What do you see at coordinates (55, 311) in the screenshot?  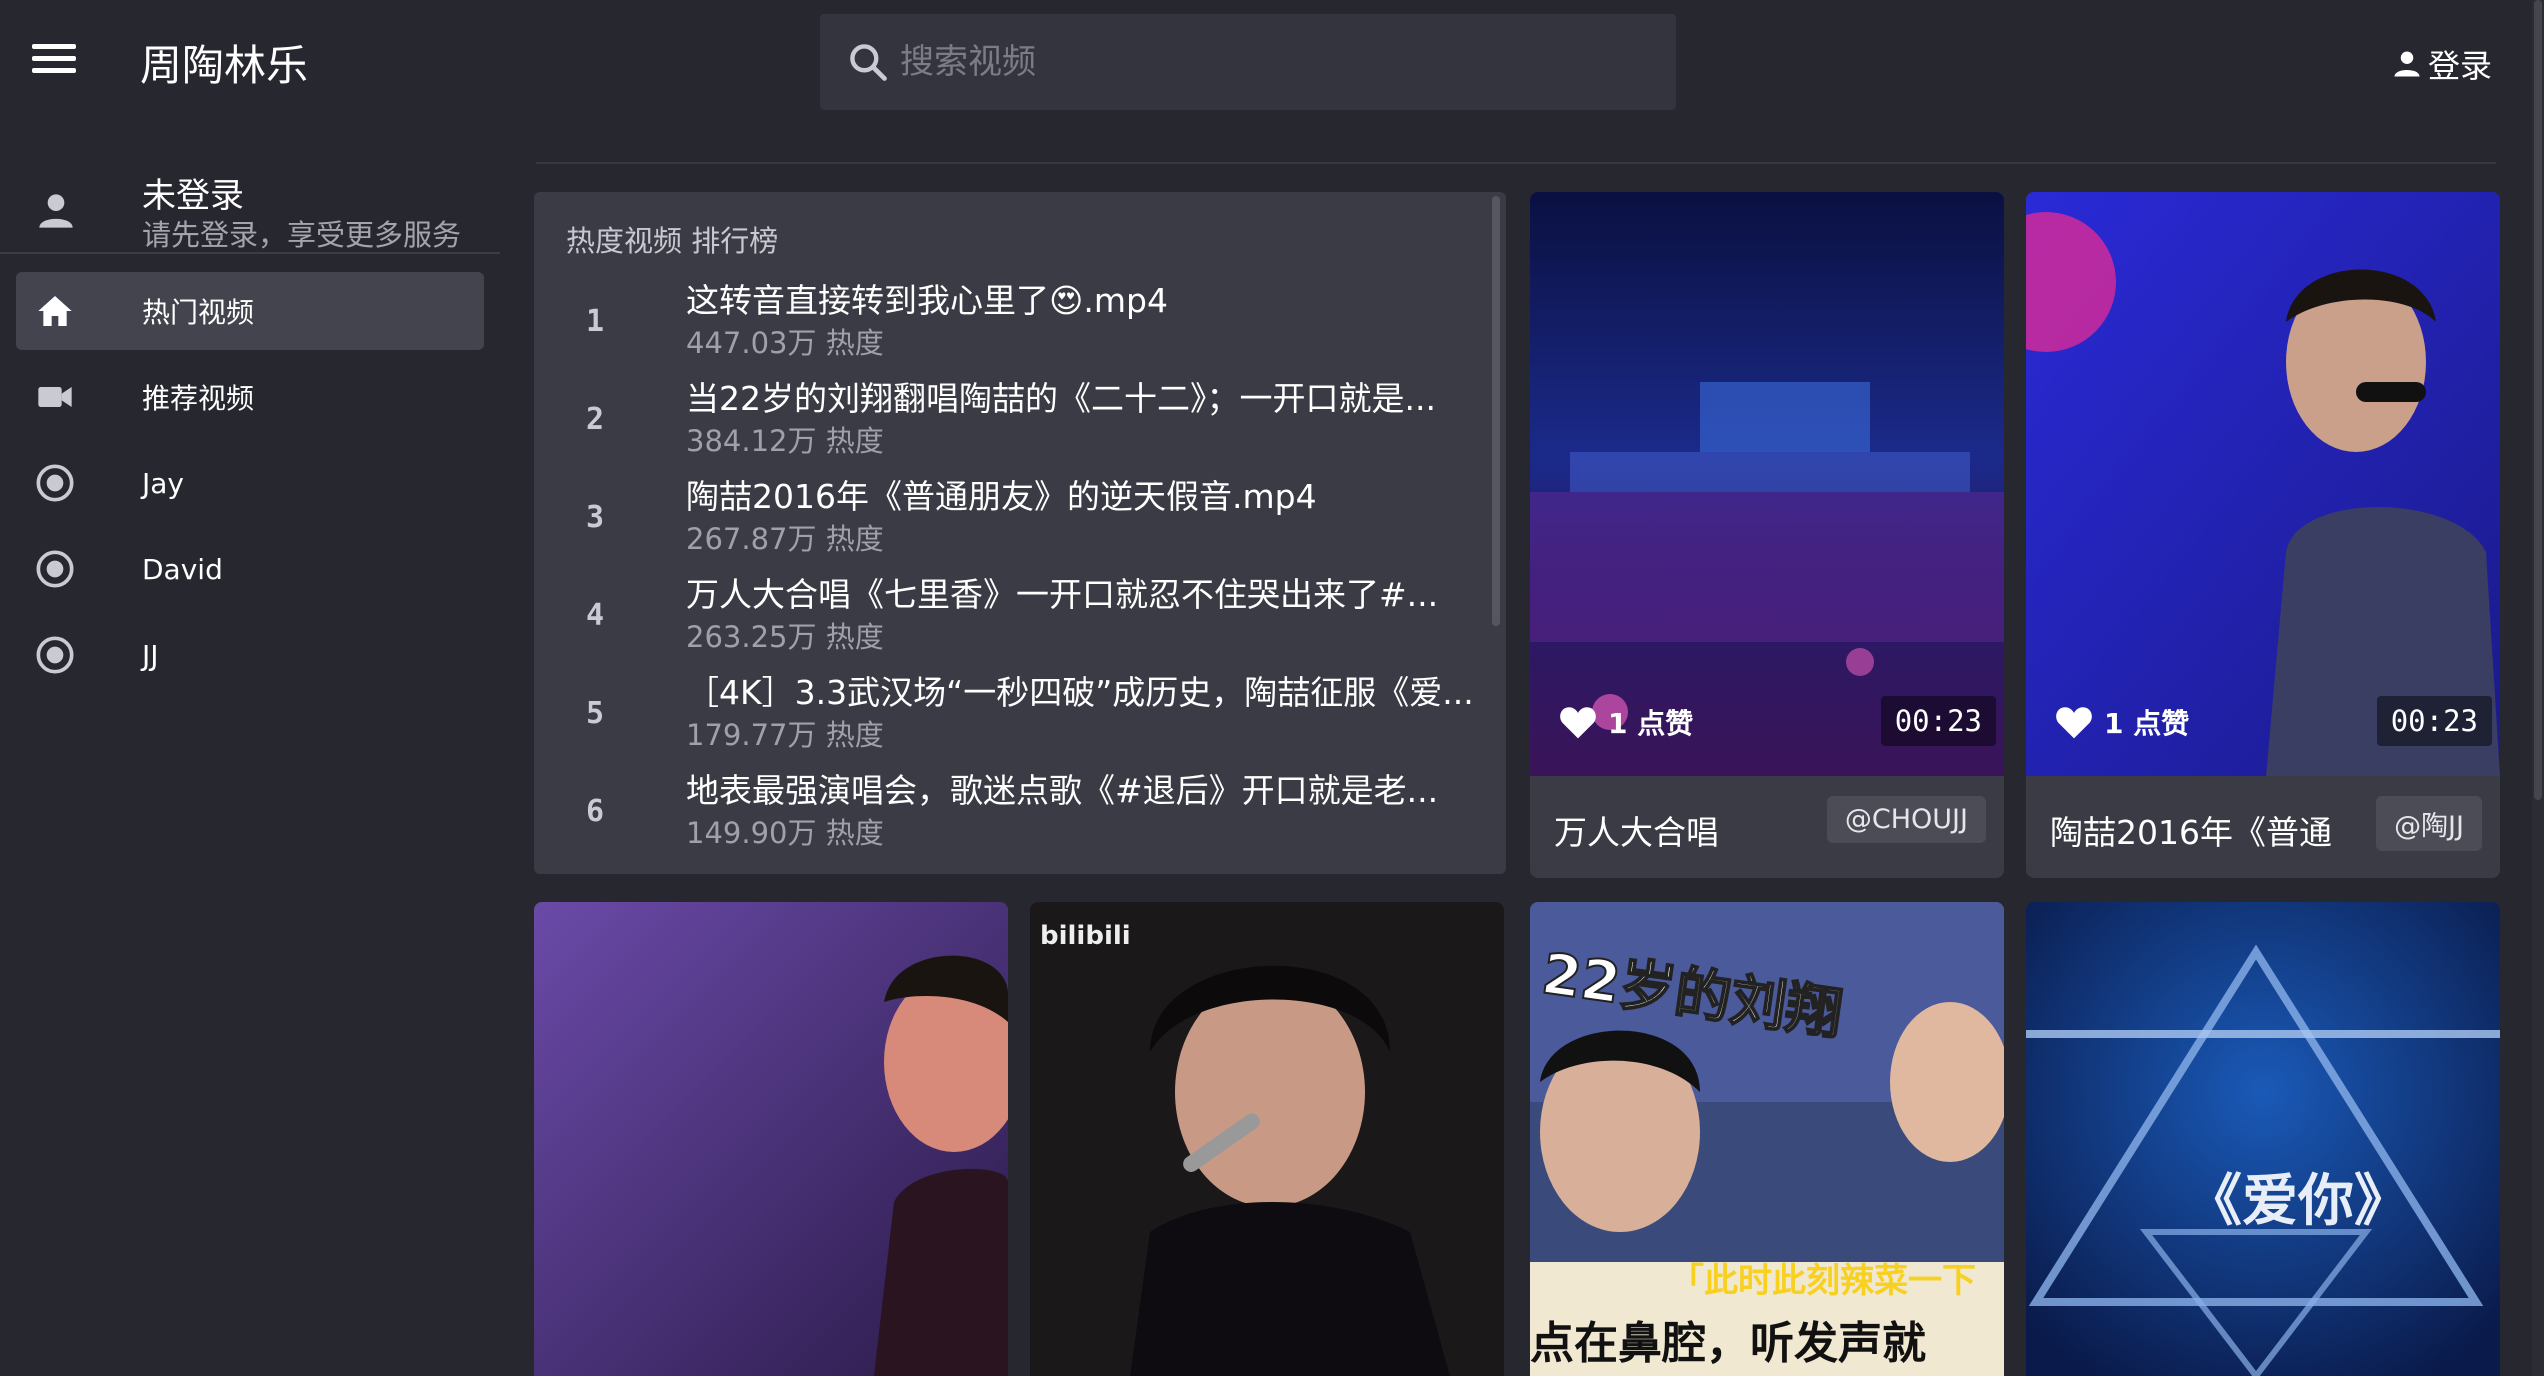 I see `home-icon` at bounding box center [55, 311].